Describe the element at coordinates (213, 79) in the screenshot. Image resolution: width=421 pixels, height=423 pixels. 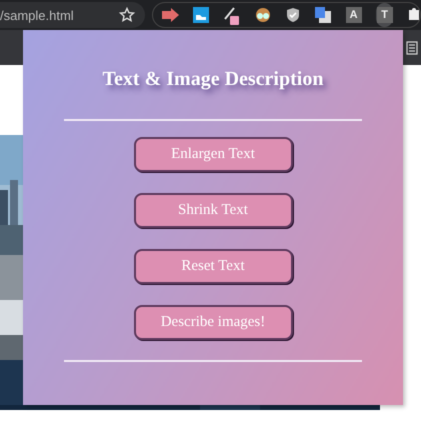
I see `popup-title: Text & Image Description` at that location.